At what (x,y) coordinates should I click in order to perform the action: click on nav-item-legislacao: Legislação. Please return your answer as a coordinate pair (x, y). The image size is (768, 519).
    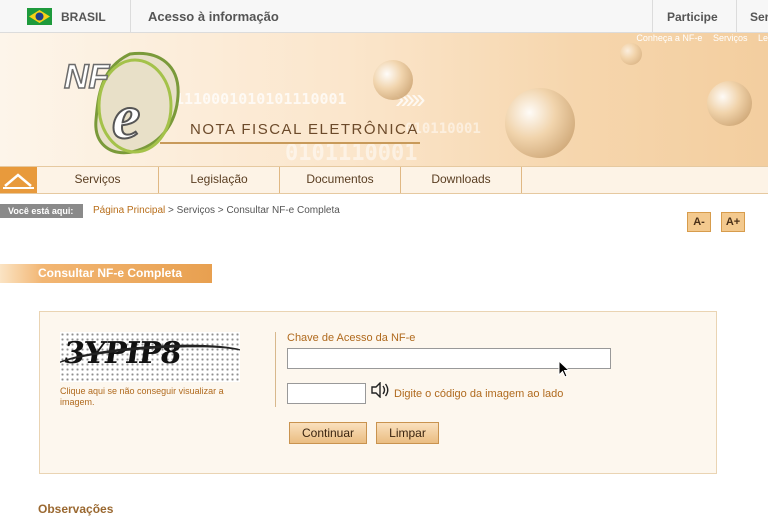
    Looking at the image, I should click on (219, 180).